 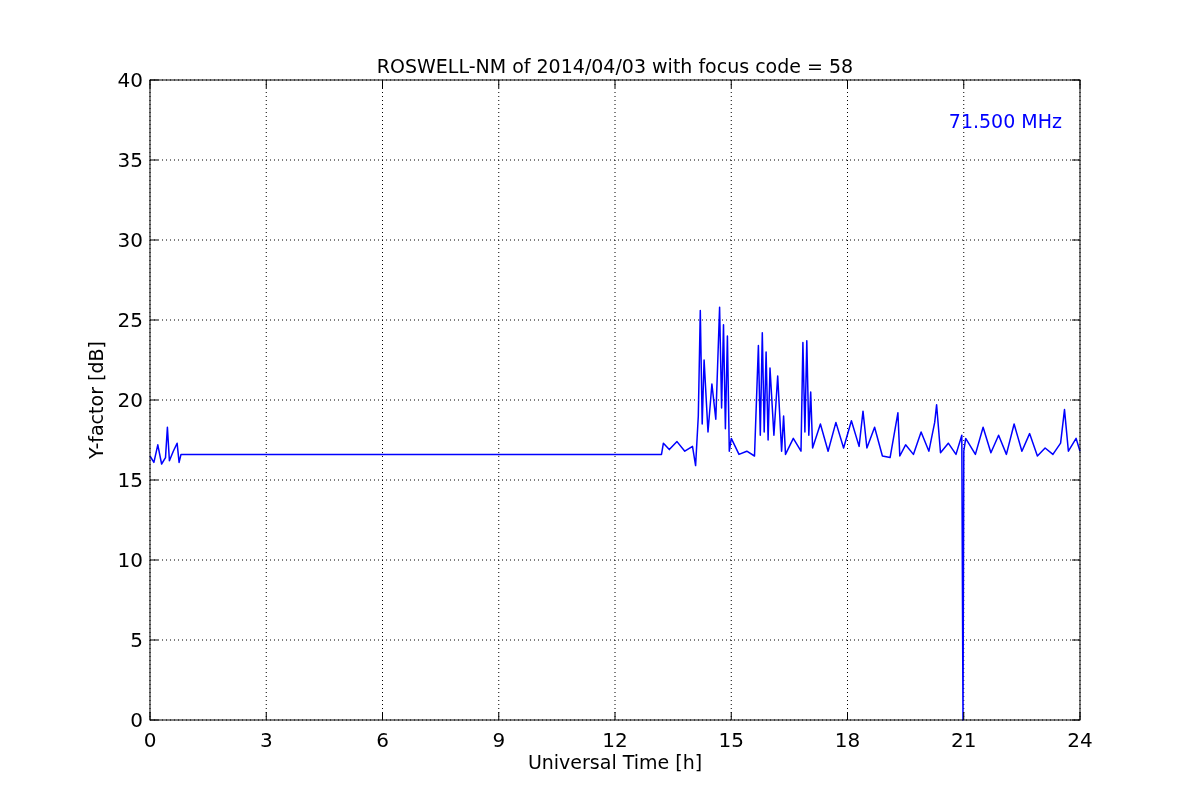 I want to click on series-label: 71.500 MHz, so click(x=1005, y=121).